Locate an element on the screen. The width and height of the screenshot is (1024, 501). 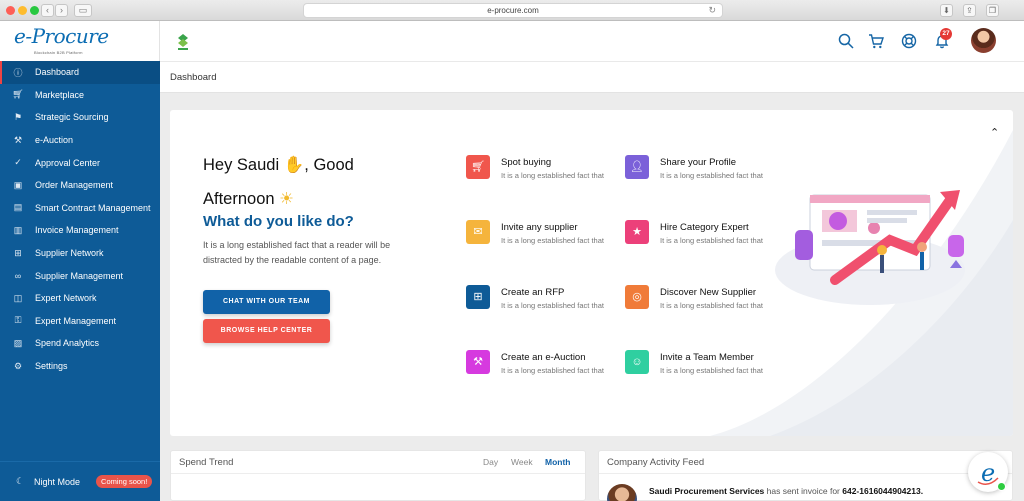
search-icon is located at coordinates (846, 41).